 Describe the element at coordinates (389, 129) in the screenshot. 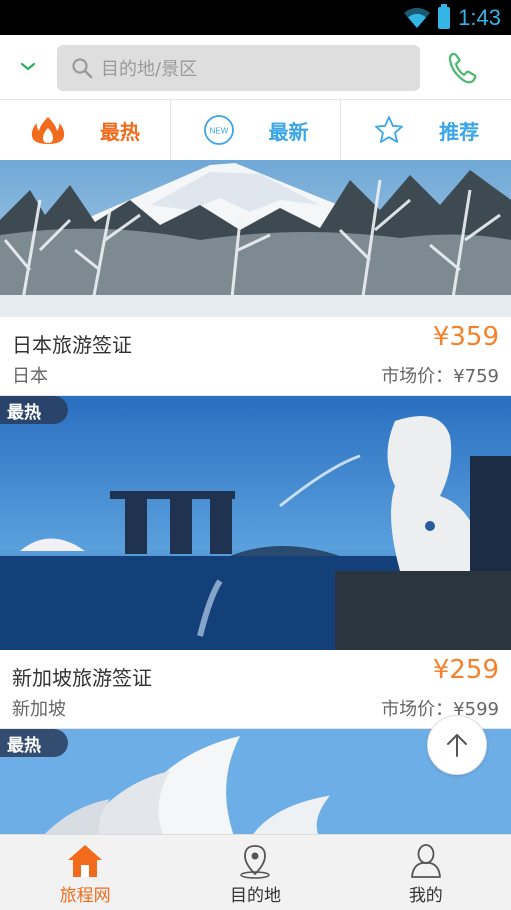

I see `star-icon` at that location.